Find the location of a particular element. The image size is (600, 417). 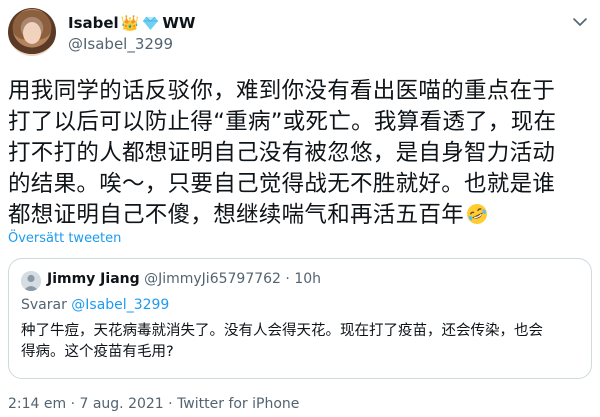

quoted-author-handle: @JimmyJi65797762 is located at coordinates (212, 279).